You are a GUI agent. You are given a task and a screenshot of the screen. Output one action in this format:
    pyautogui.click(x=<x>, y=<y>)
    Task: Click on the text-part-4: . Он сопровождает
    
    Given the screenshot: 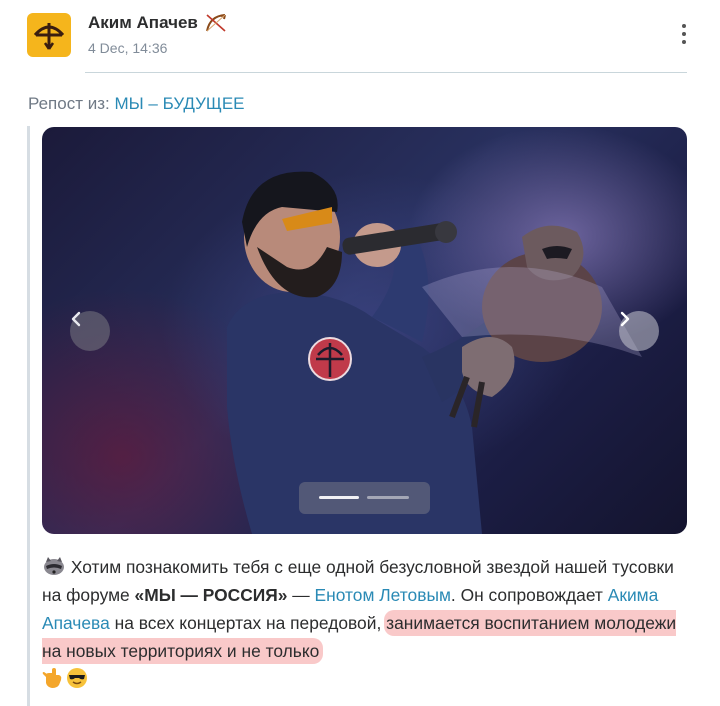 What is the action you would take?
    pyautogui.click(x=529, y=595)
    